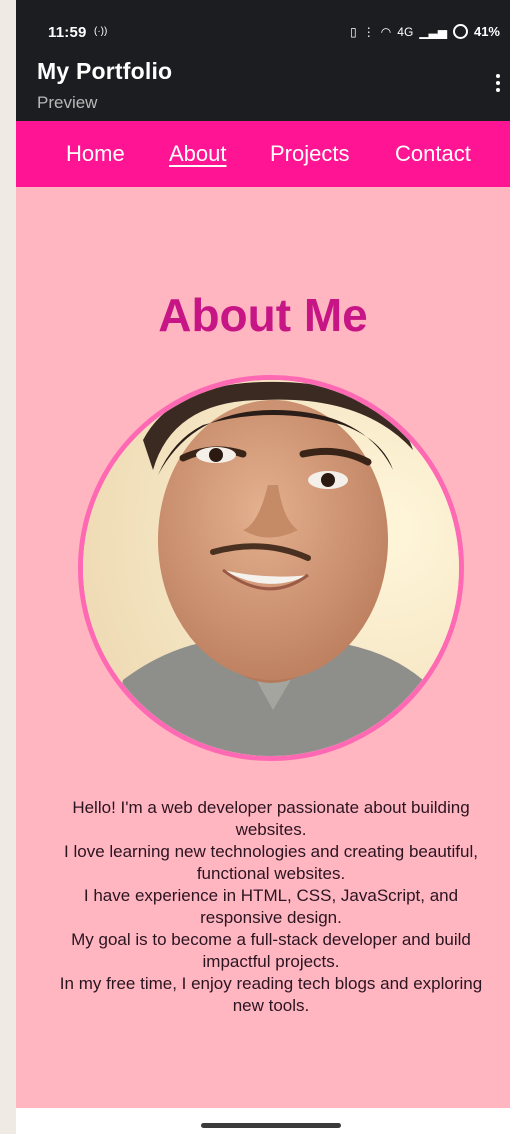 The height and width of the screenshot is (1134, 510). Describe the element at coordinates (486, 31) in the screenshot. I see `battery-percent: 41%` at that location.